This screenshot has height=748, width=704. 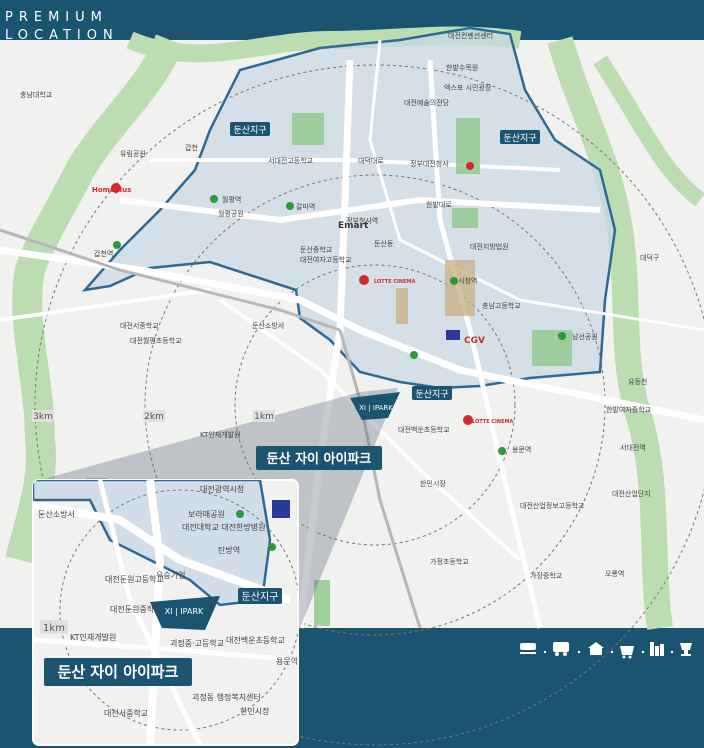 What do you see at coordinates (231, 213) in the screenshot?
I see `label-wolpyeong-park: 월평공원` at bounding box center [231, 213].